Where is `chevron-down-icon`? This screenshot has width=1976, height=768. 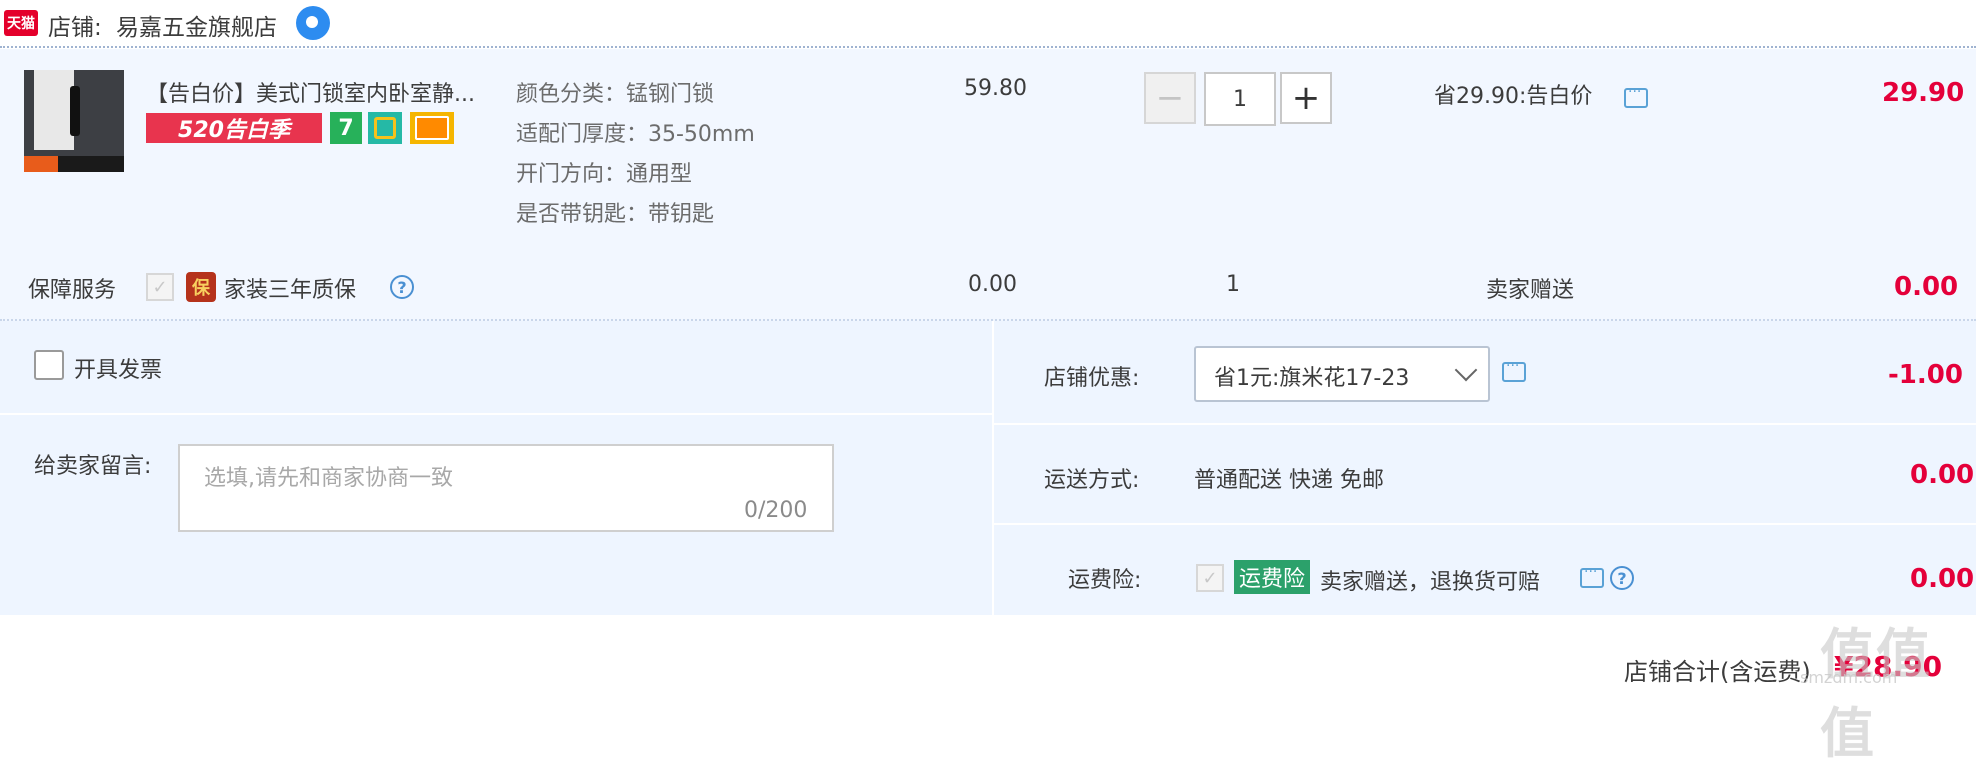 chevron-down-icon is located at coordinates (1466, 370).